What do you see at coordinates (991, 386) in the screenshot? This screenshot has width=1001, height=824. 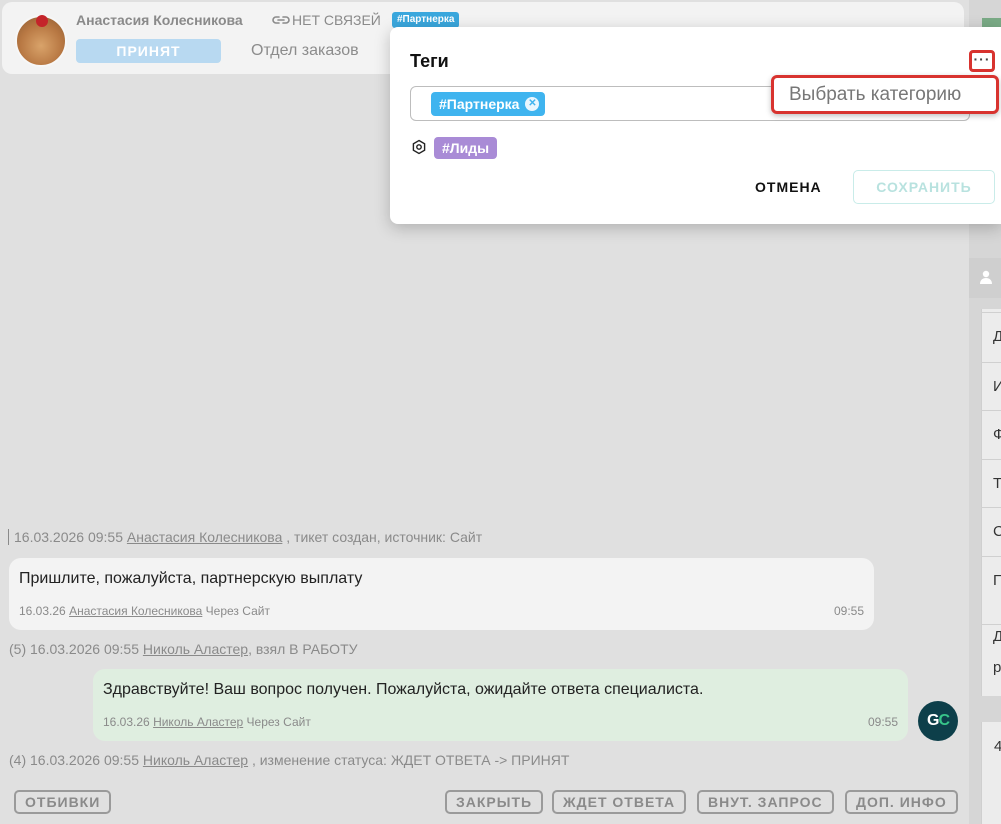 I see `client-info-row: И` at bounding box center [991, 386].